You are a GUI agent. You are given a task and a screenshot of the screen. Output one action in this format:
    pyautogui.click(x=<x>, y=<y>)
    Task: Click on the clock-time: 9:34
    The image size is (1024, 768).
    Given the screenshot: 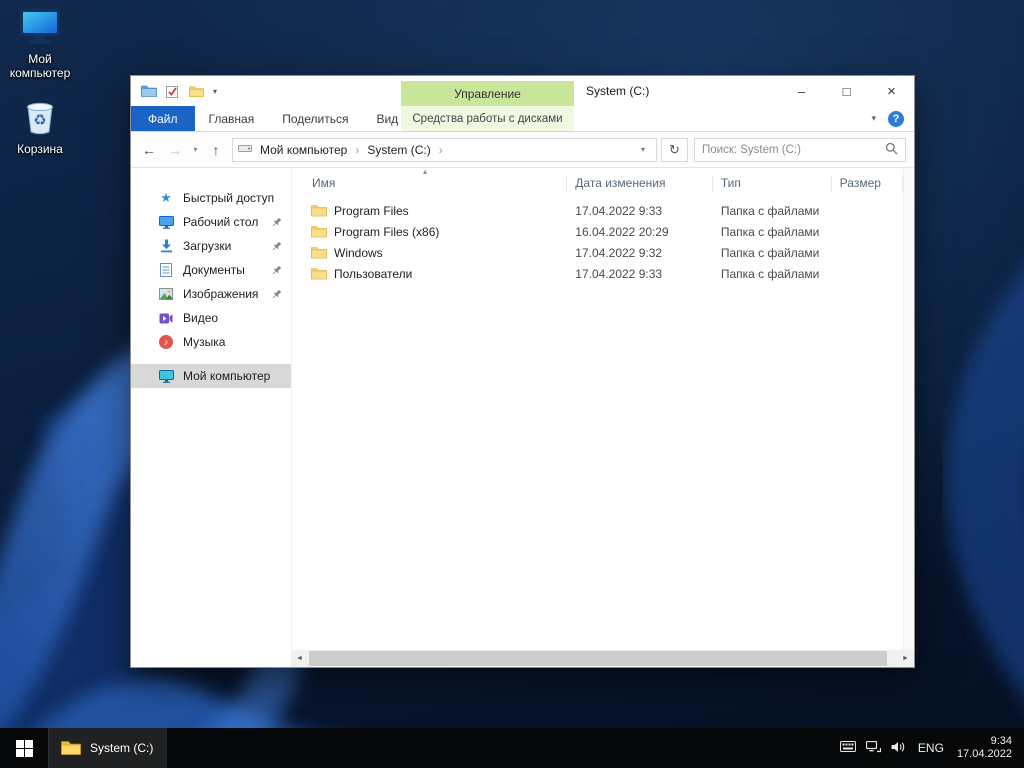 What is the action you would take?
    pyautogui.click(x=1001, y=741)
    